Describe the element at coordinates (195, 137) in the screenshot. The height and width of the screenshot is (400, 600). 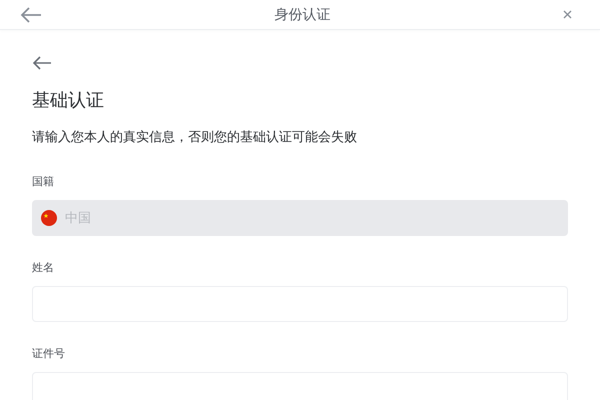
I see `description-text: 请输入您本人的真实信息，否则您的基础认证可能会失败` at that location.